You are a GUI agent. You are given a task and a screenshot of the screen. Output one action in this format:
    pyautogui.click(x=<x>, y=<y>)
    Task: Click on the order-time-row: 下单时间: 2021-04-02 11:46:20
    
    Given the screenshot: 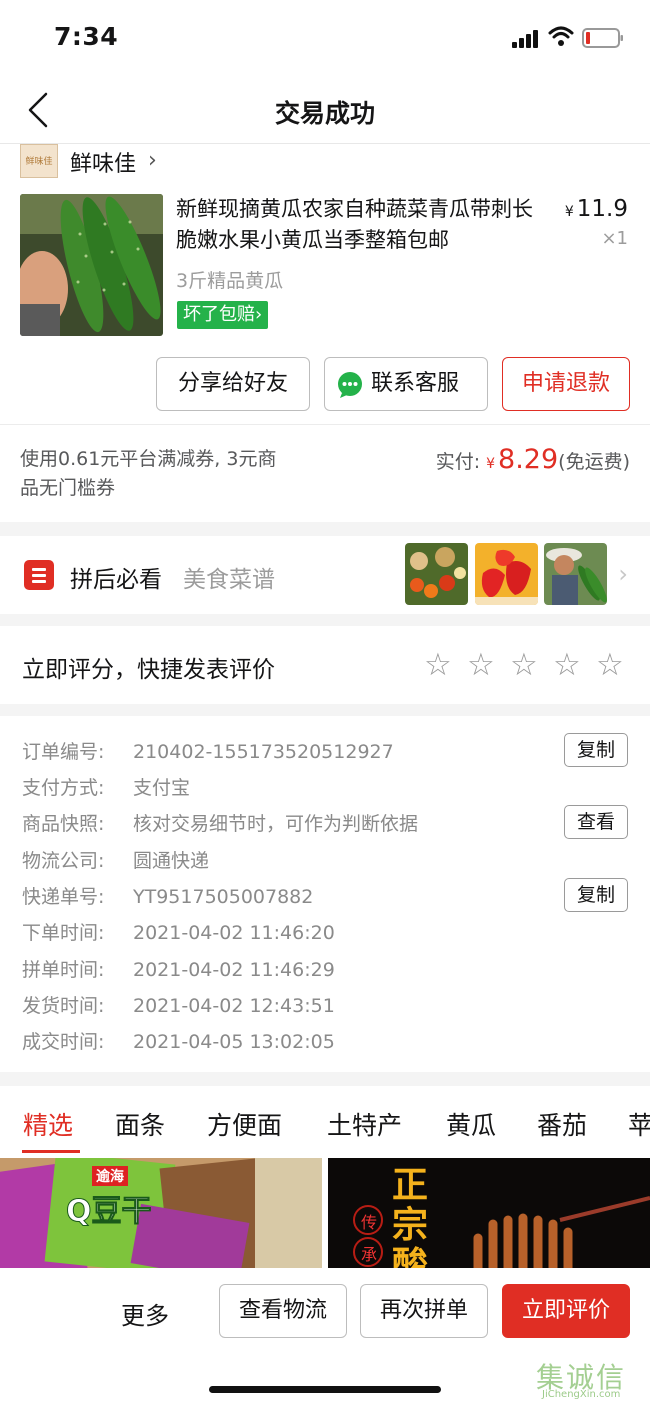 What is the action you would take?
    pyautogui.click(x=178, y=931)
    